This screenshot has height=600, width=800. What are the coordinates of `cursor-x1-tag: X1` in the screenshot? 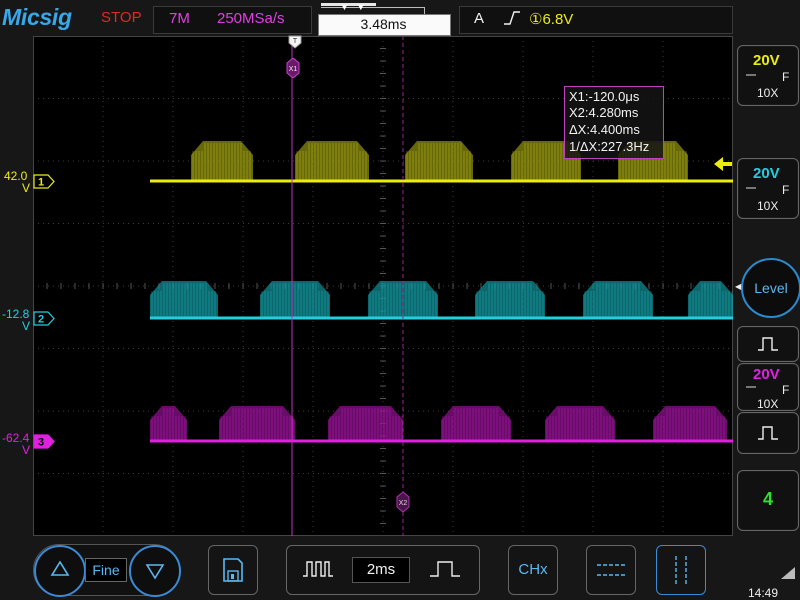 It's located at (293, 68).